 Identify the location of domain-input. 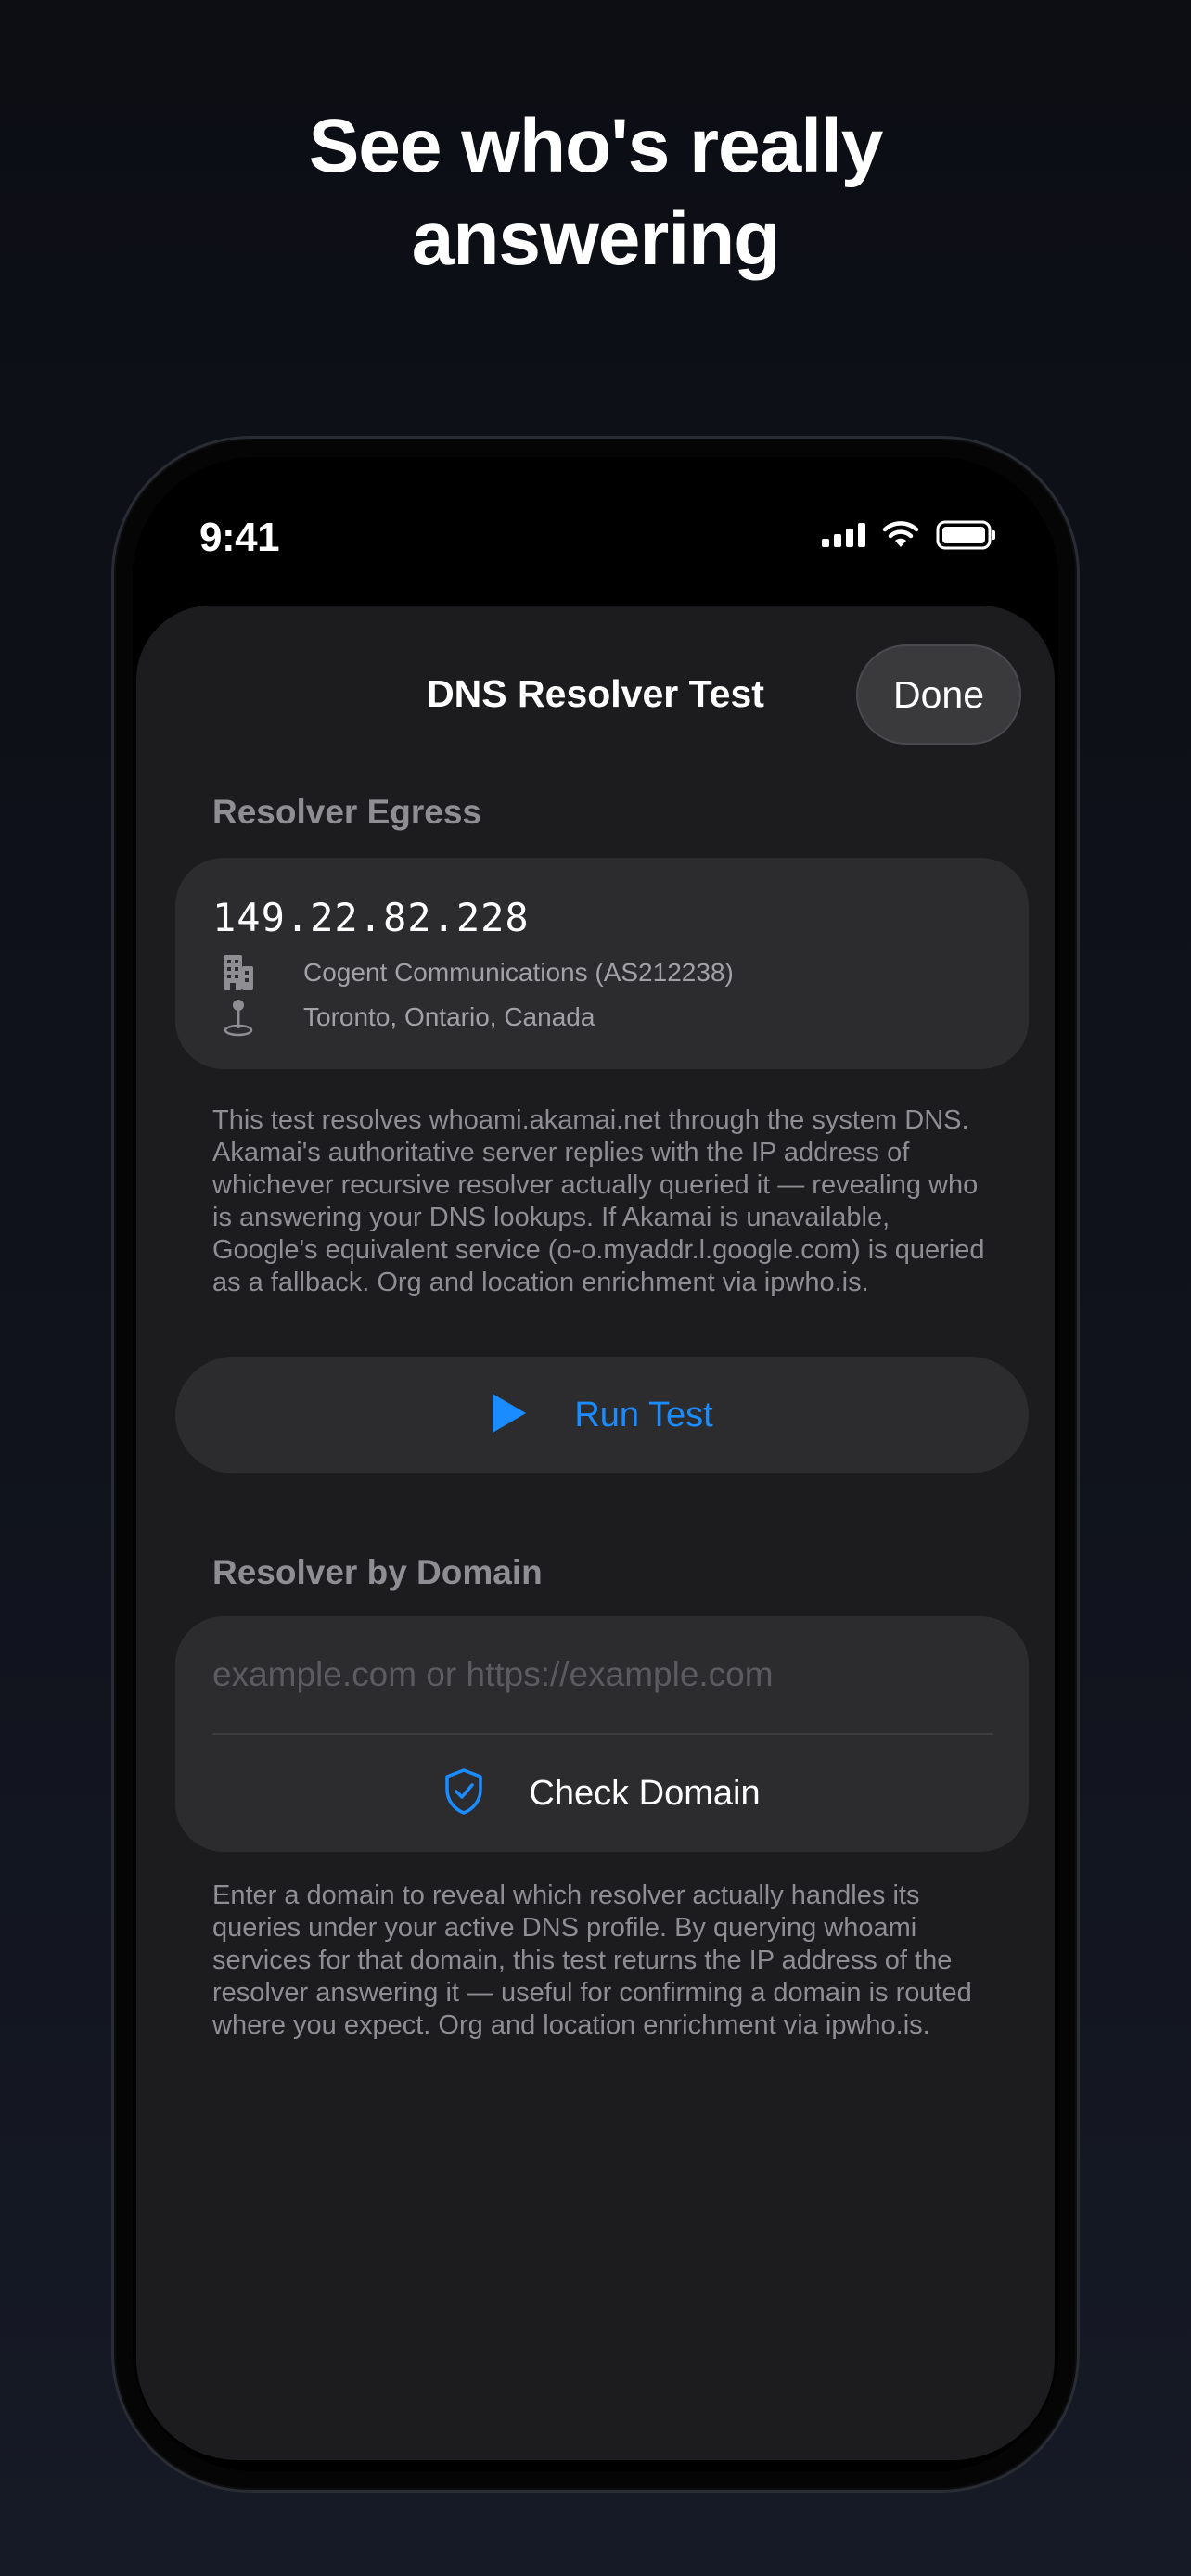
(602, 1674).